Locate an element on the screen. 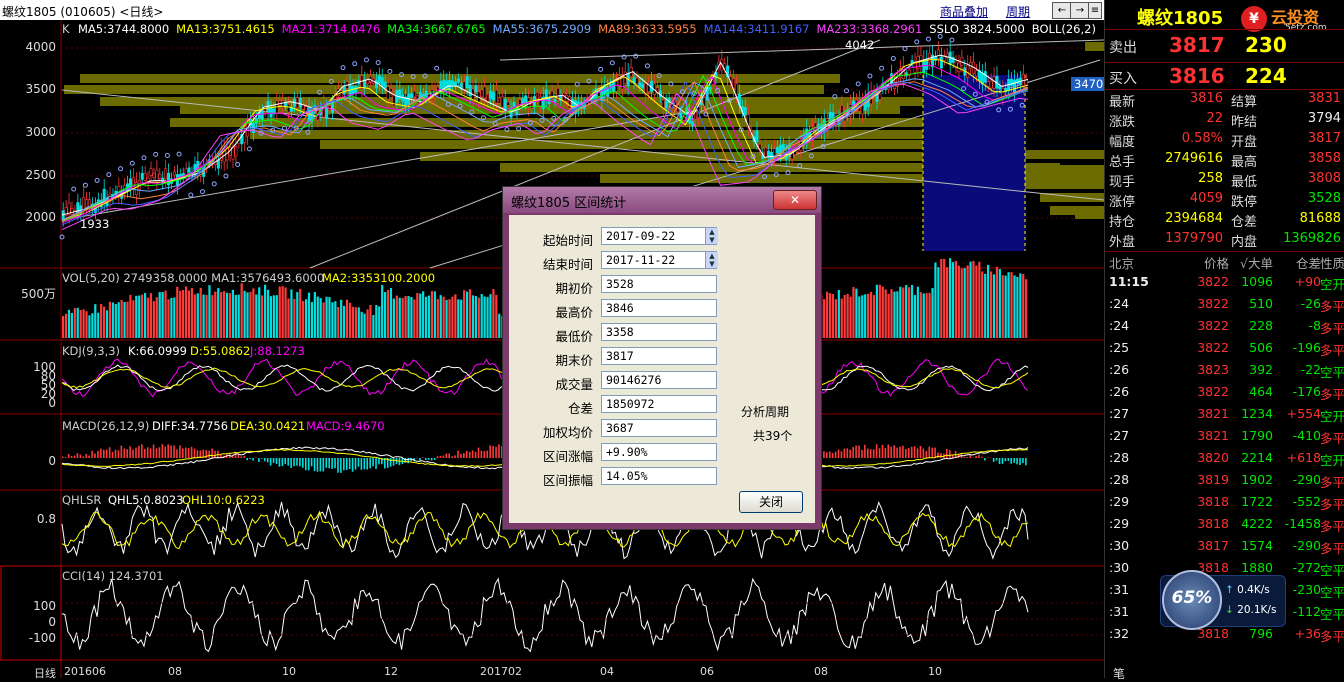  tick-row: :263822464-176多平 is located at coordinates (1224, 395).